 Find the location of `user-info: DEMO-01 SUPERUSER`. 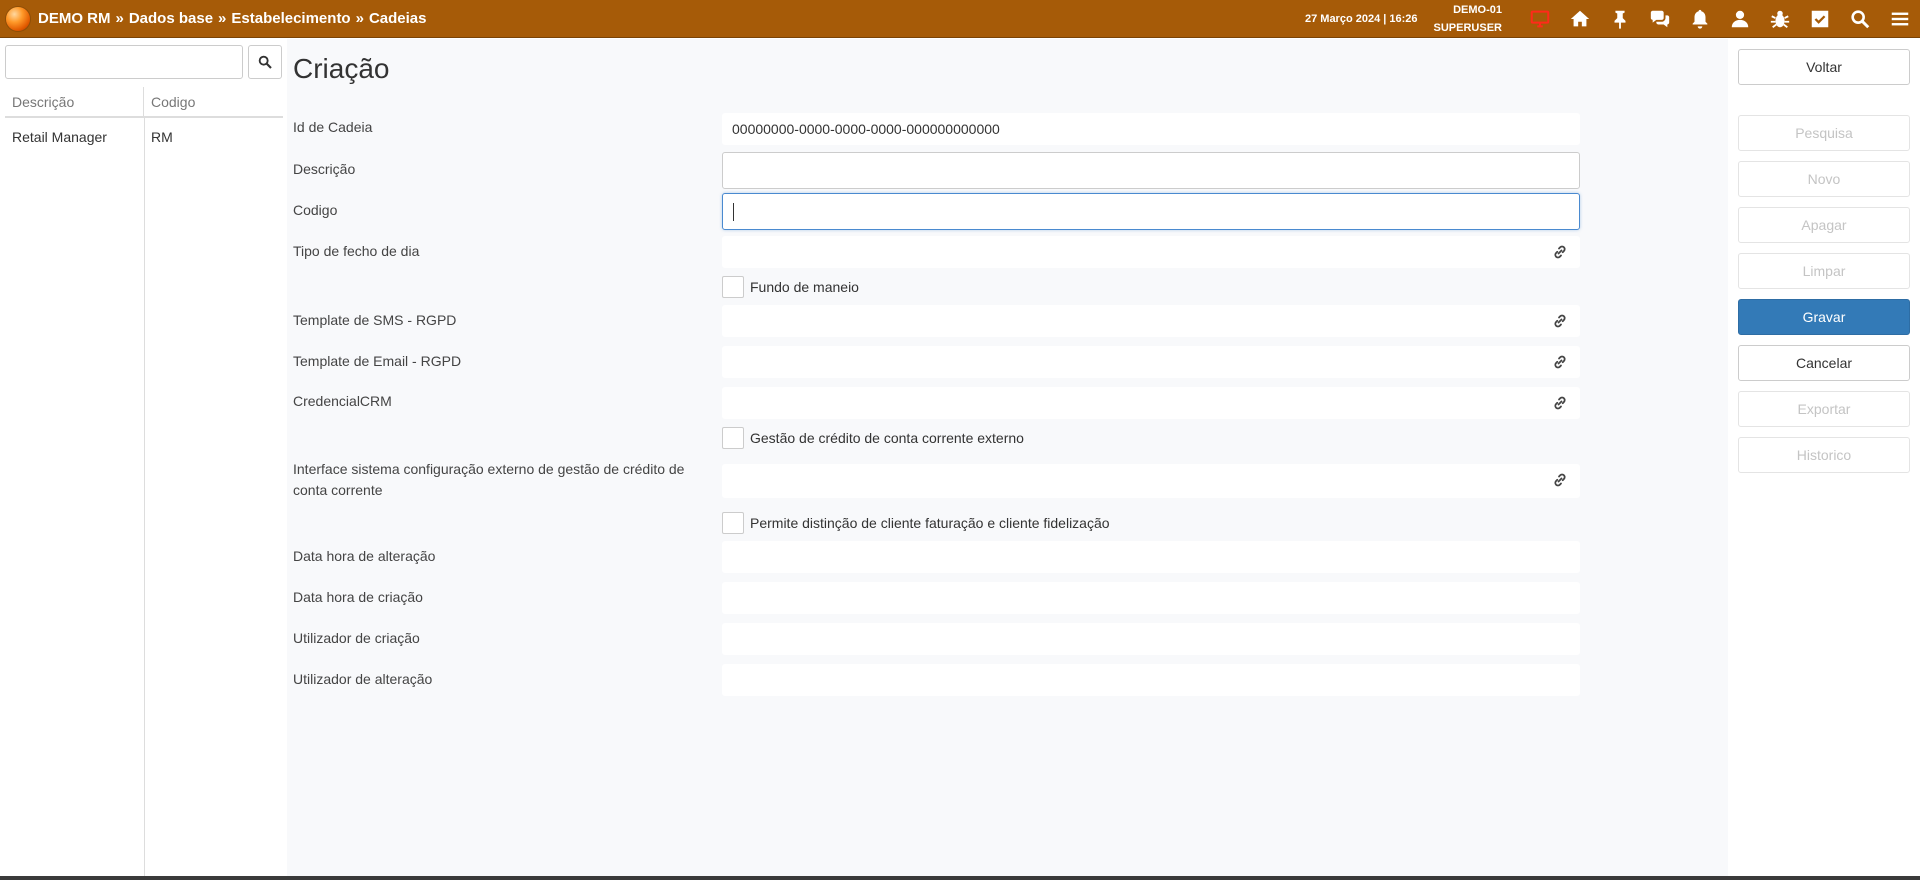

user-info: DEMO-01 SUPERUSER is located at coordinates (1468, 19).